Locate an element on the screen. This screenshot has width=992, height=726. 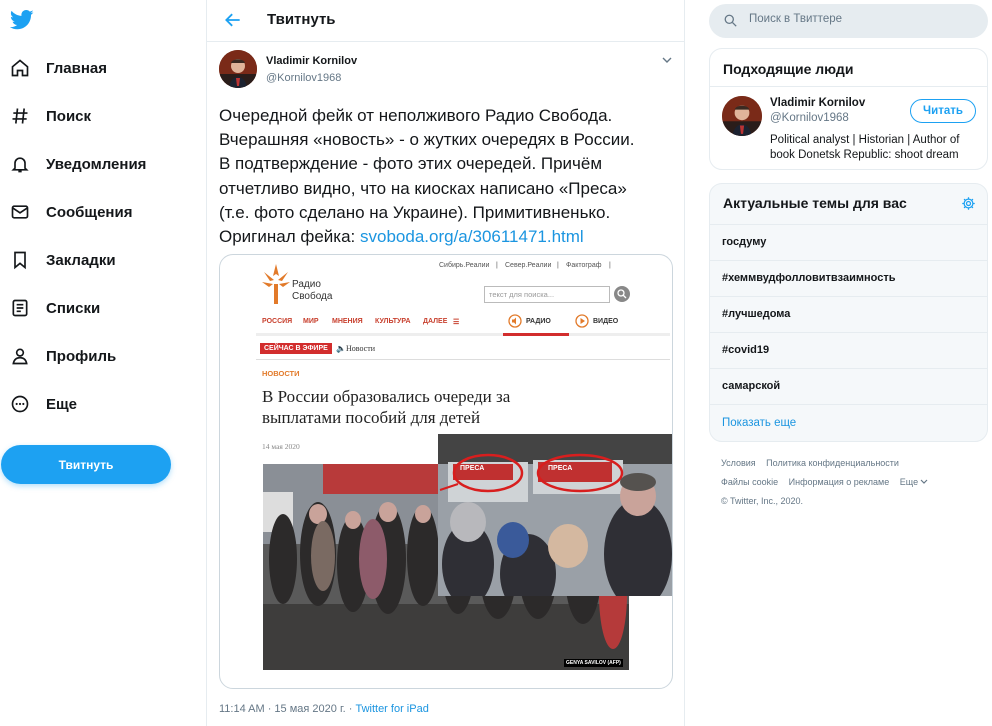
rfe-date: 14 мая 2020 is located at coordinates (281, 446).